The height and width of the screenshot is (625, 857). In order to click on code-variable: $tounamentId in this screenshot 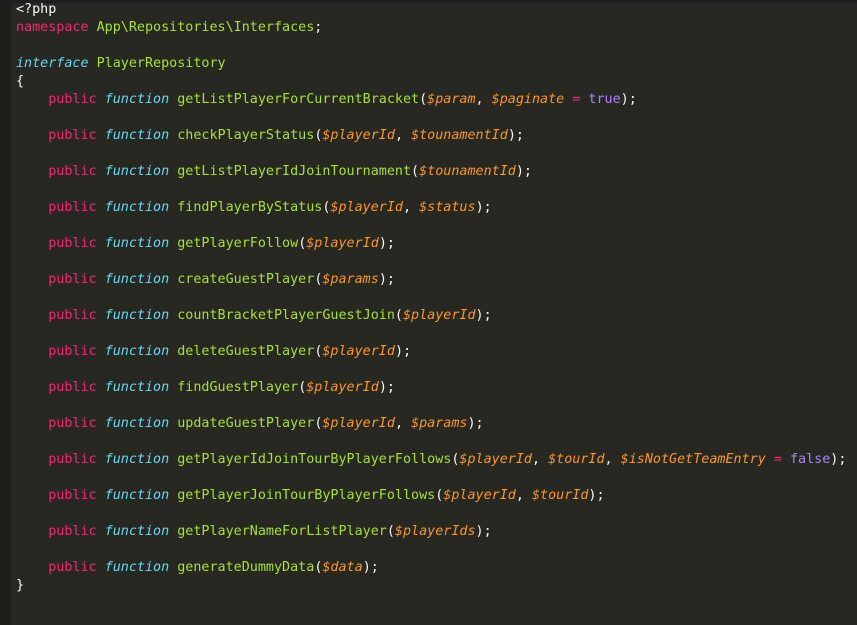, I will do `click(467, 171)`.